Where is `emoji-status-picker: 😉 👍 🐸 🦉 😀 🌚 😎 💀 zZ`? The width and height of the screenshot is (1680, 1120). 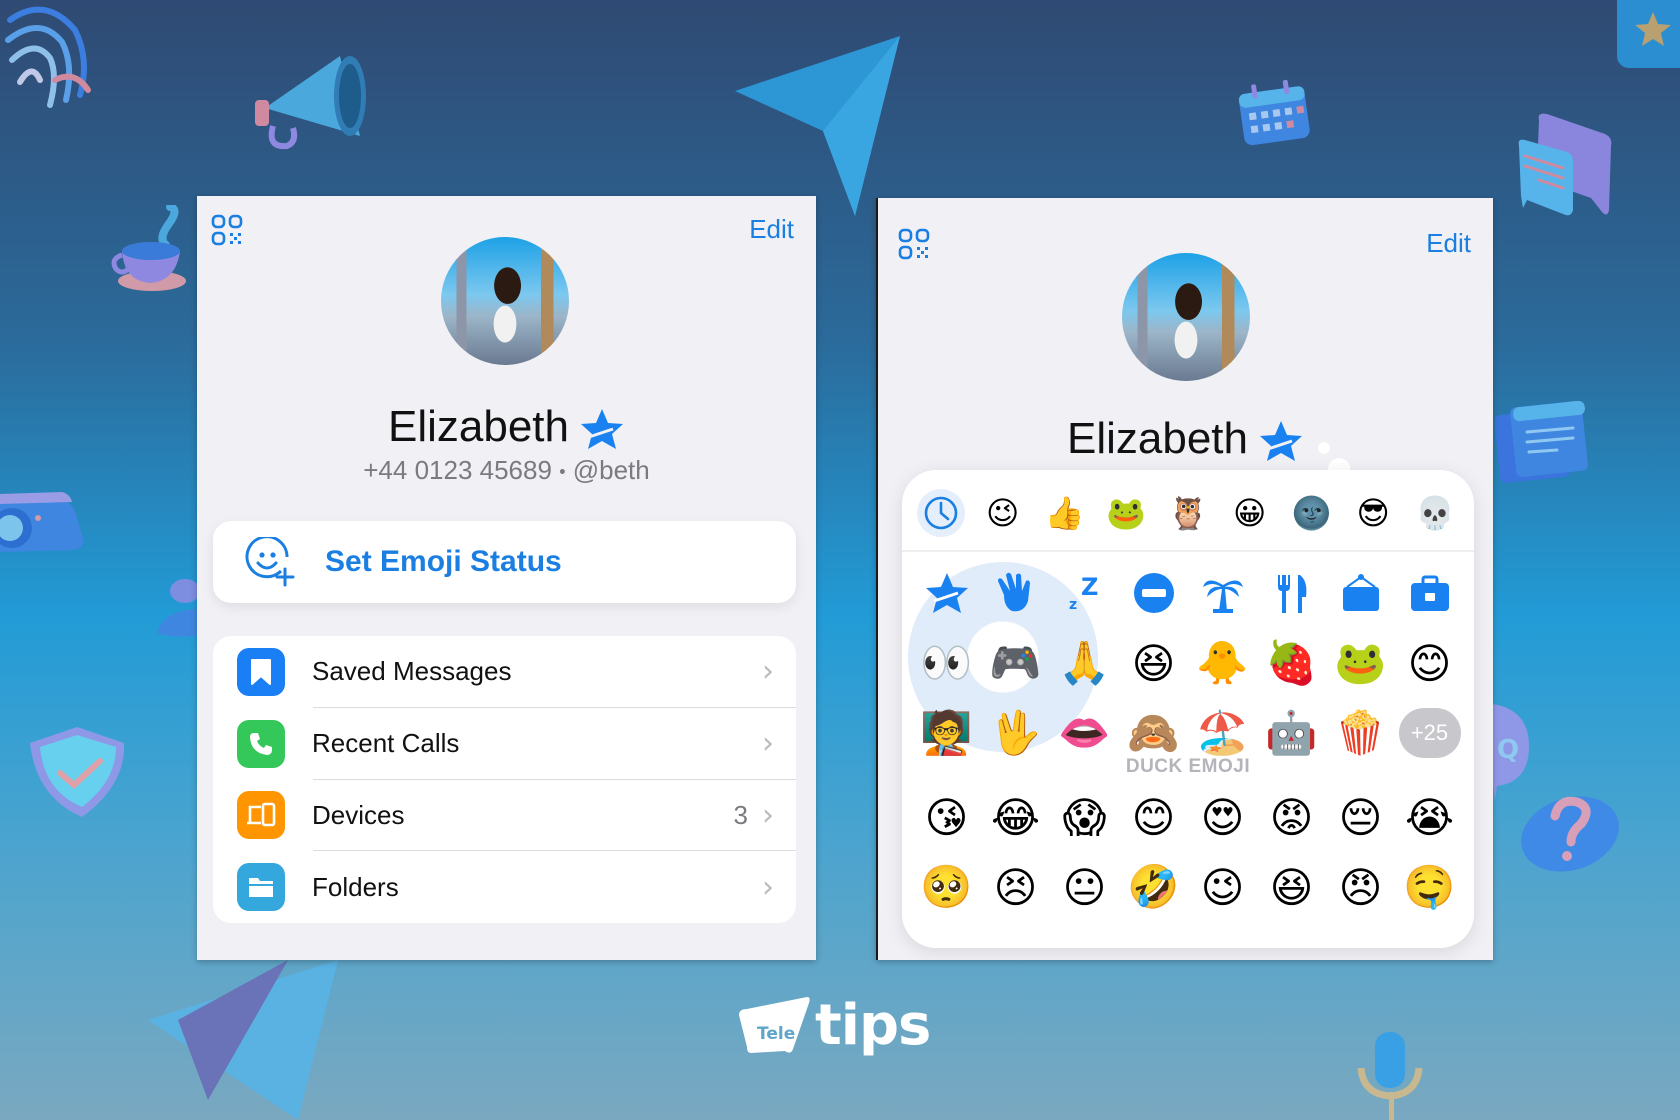
emoji-status-picker: 😉 👍 🐸 🦉 😀 🌚 😎 💀 zZ is located at coordinates (1188, 709).